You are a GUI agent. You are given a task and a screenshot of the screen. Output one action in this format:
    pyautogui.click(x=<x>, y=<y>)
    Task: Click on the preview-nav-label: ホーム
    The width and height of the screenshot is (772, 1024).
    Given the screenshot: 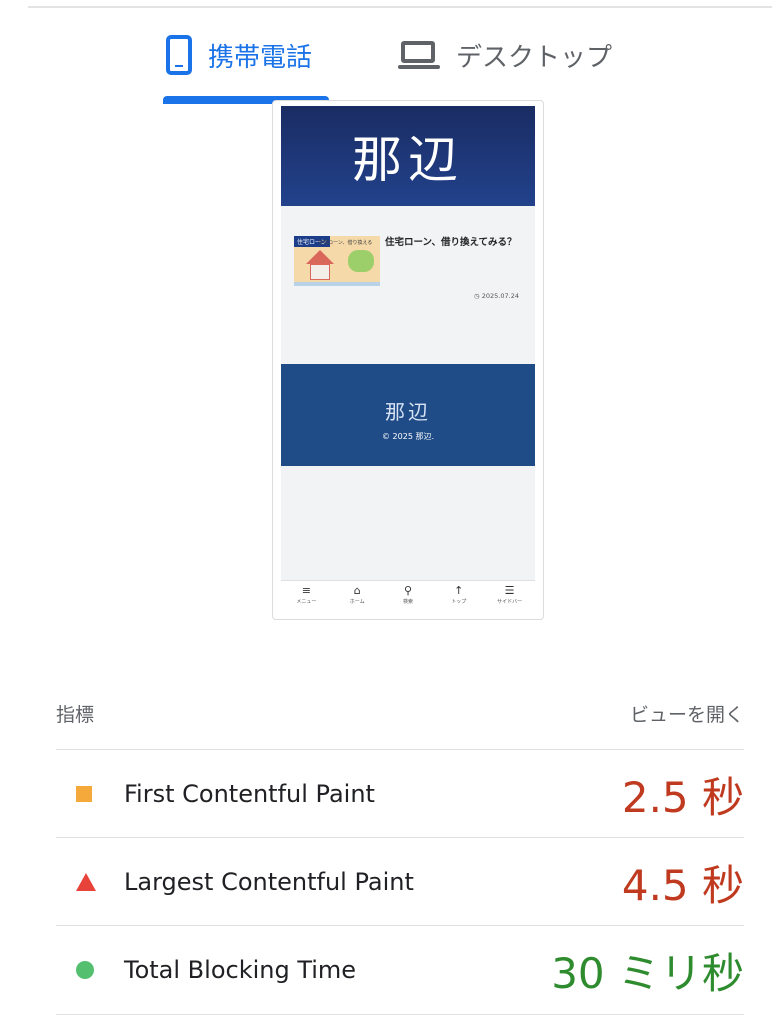 What is the action you would take?
    pyautogui.click(x=357, y=602)
    